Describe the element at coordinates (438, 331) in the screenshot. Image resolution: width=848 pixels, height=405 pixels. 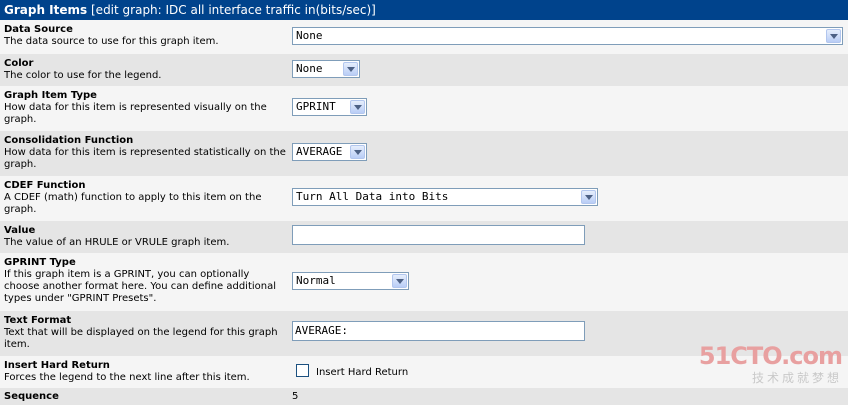
I see `text-format-input: AVERAGE:` at that location.